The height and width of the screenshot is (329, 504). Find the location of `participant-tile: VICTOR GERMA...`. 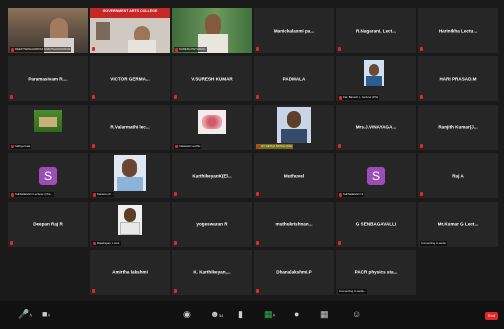

participant-tile: VICTOR GERMA... is located at coordinates (130, 79).